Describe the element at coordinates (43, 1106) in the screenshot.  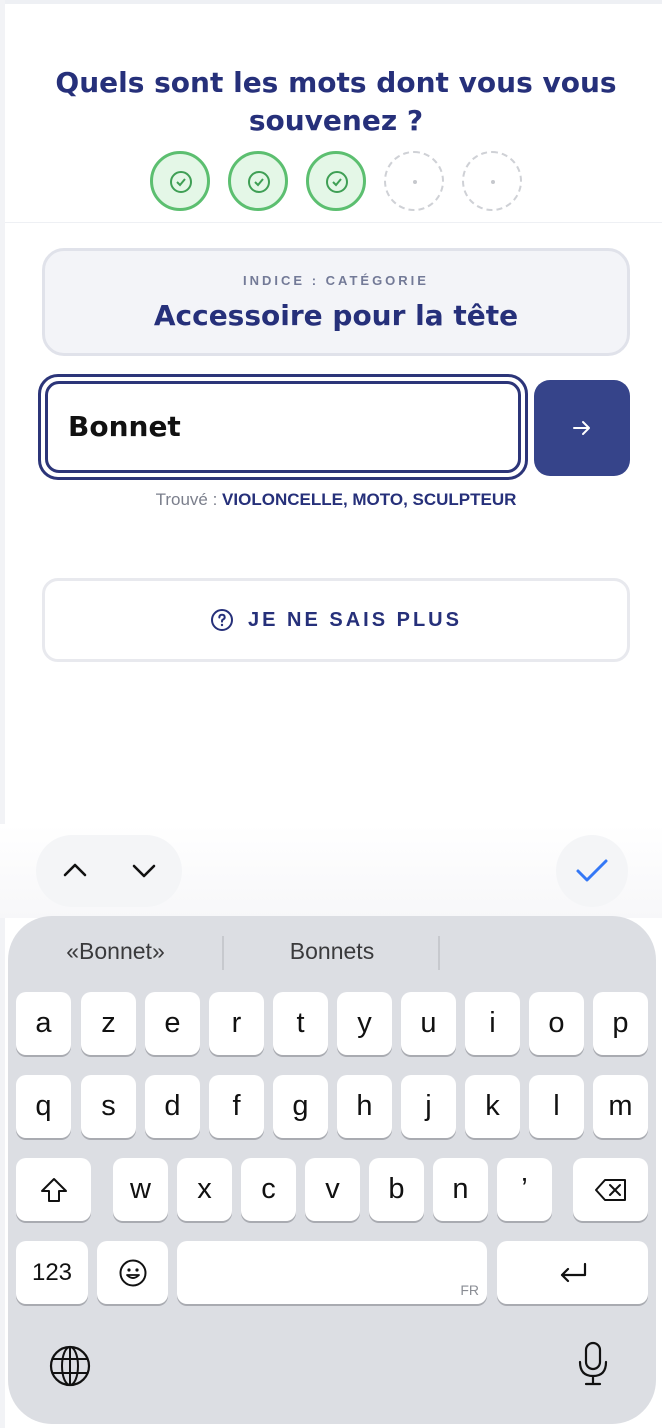
I see `key: q` at that location.